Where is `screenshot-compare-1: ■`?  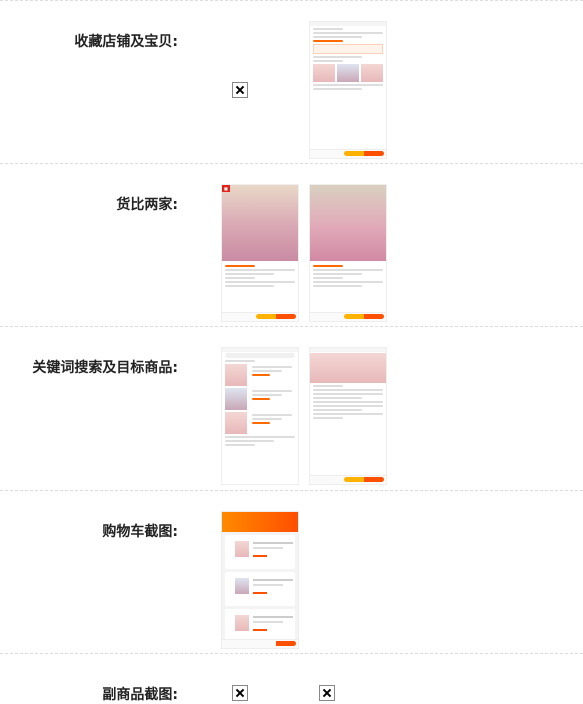 screenshot-compare-1: ■ is located at coordinates (260, 253).